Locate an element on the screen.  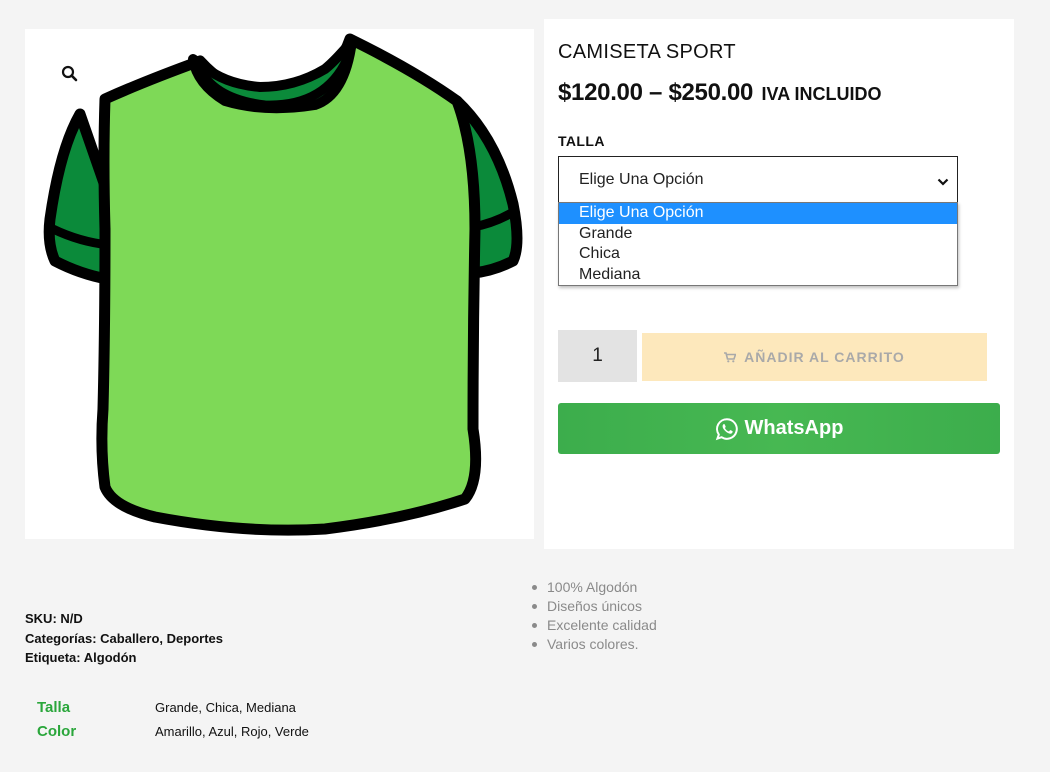
size-option-mediana: Mediana is located at coordinates (758, 275).